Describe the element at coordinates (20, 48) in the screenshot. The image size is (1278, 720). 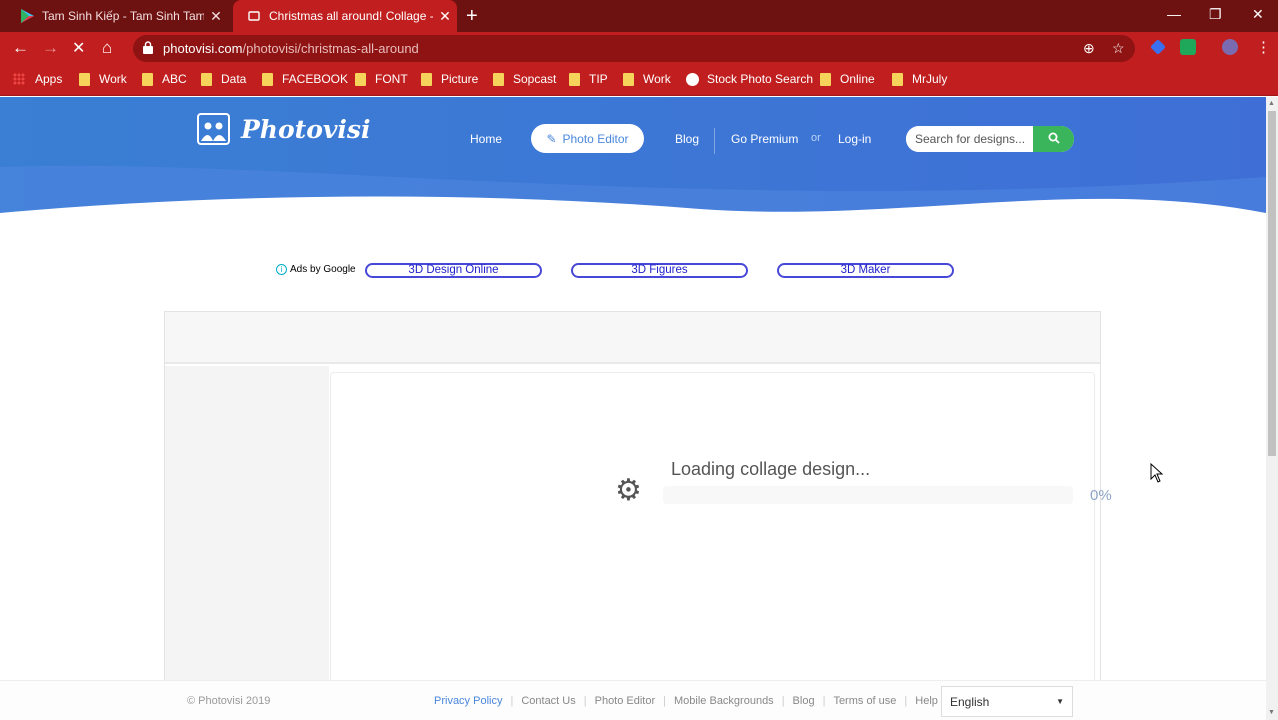
I see `back-icon: ←` at that location.